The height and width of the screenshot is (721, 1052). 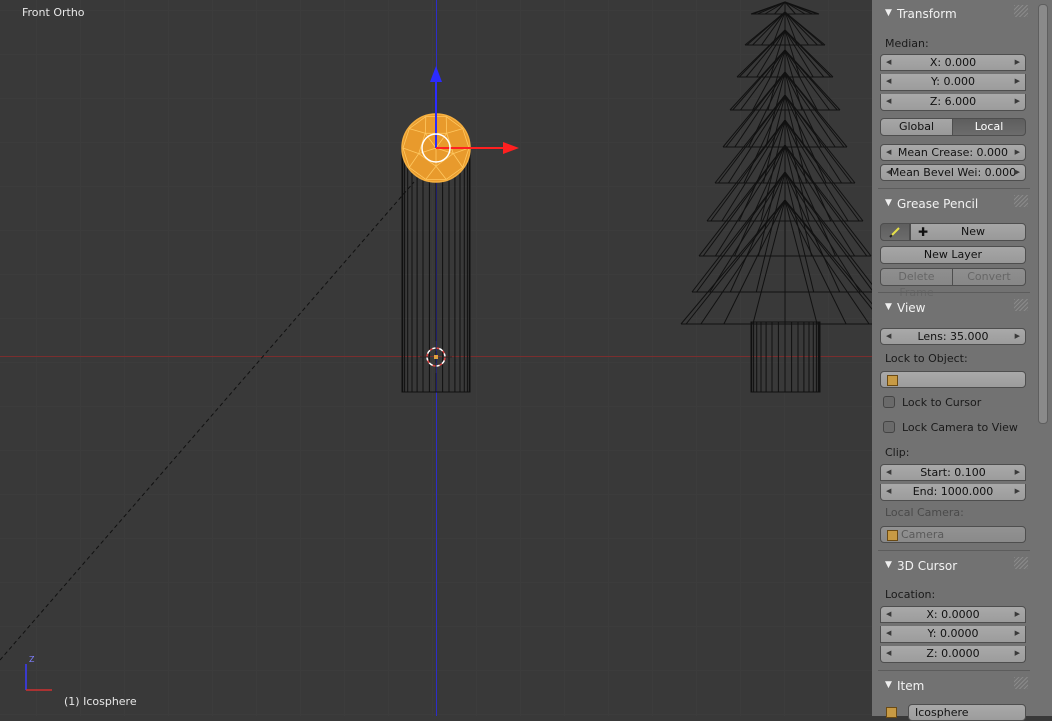 I want to click on tree-wireframe, so click(x=776, y=197).